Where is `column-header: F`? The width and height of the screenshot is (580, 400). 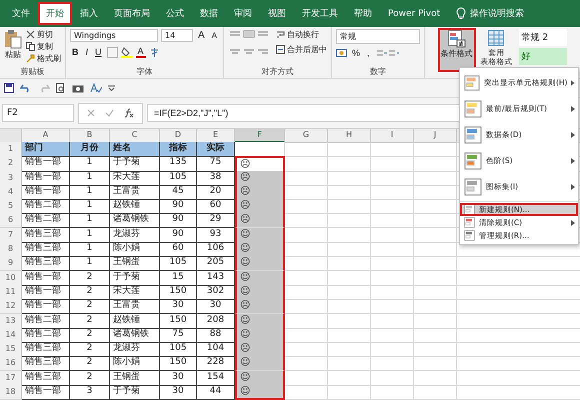
column-header: F is located at coordinates (260, 136).